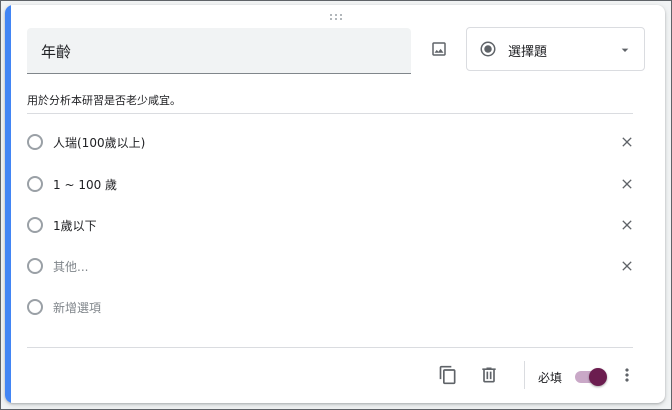  Describe the element at coordinates (77, 307) in the screenshot. I see `add-option-label: 新增選項` at that location.